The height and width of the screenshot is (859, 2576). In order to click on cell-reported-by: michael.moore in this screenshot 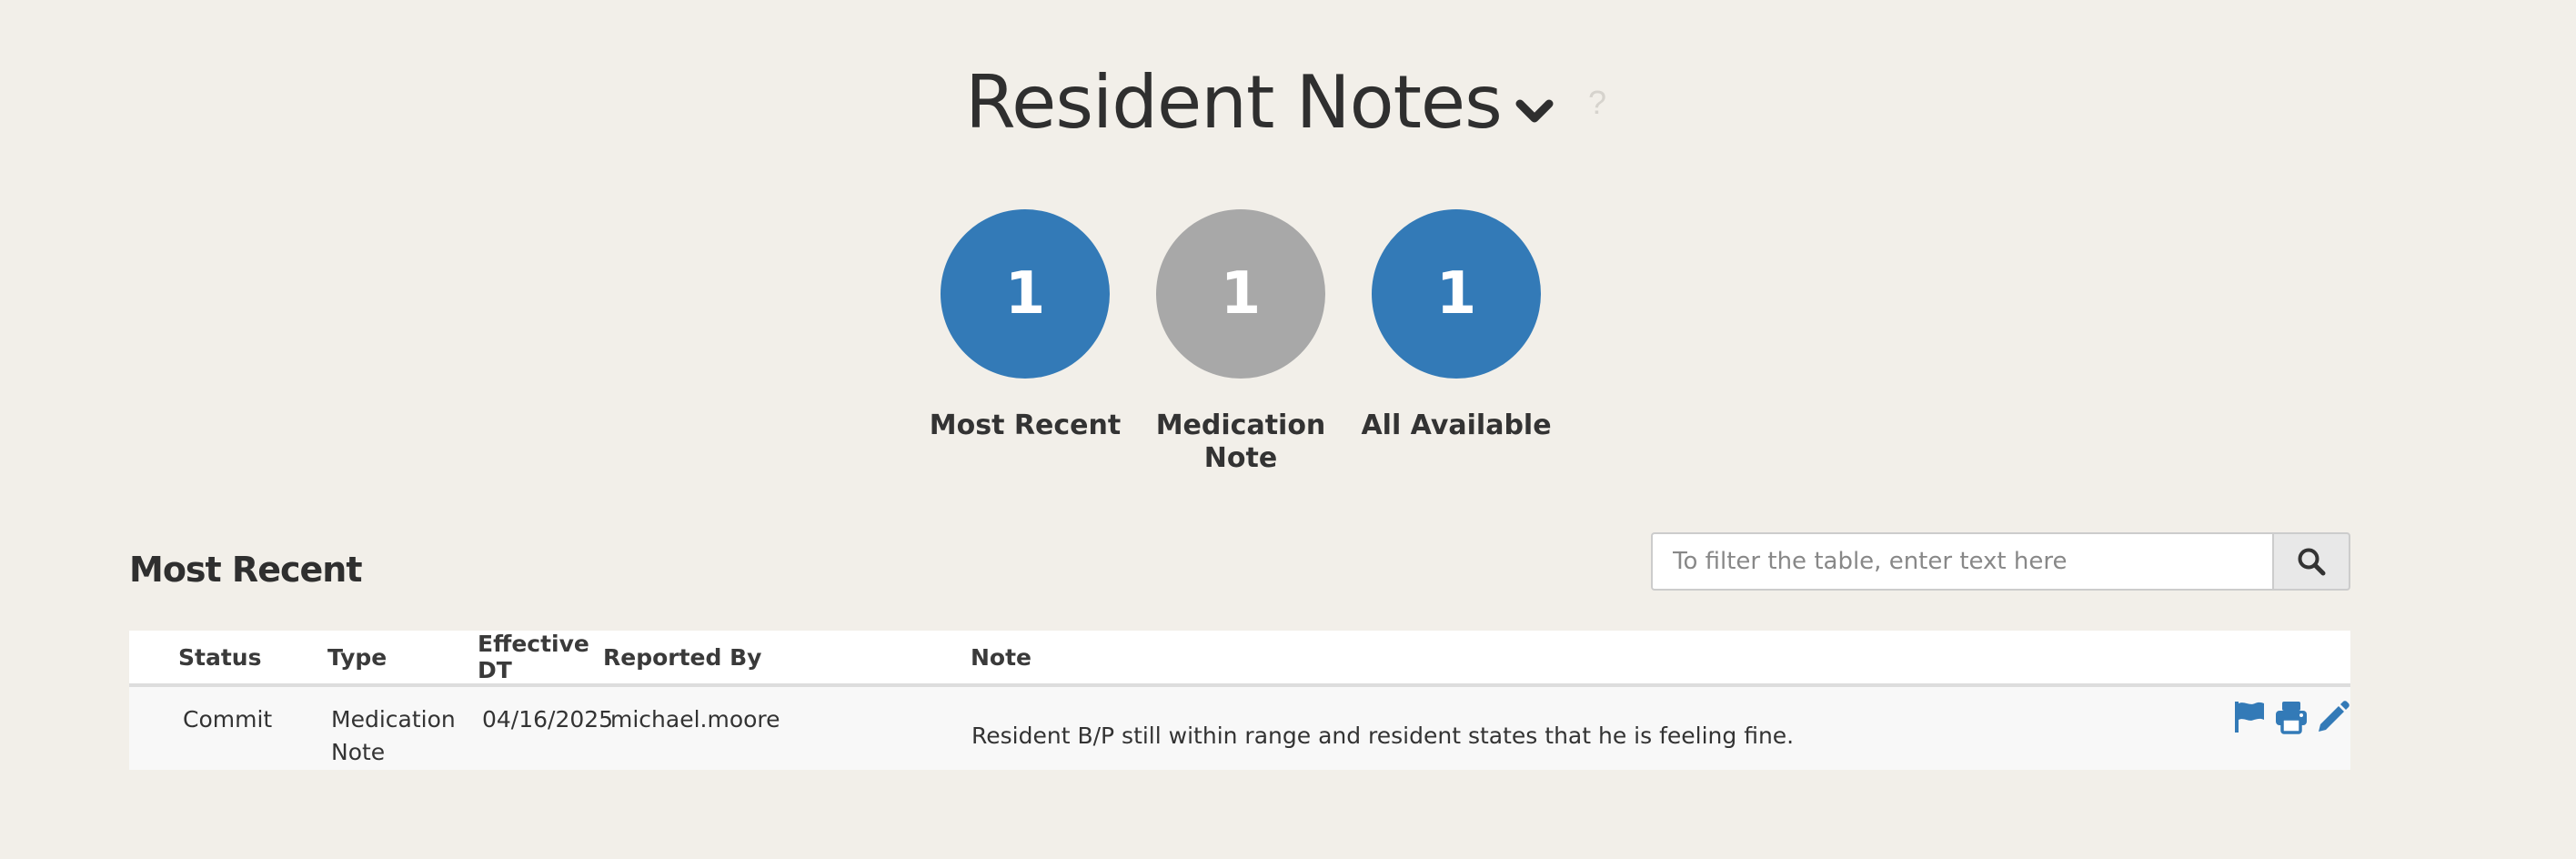, I will do `click(787, 728)`.